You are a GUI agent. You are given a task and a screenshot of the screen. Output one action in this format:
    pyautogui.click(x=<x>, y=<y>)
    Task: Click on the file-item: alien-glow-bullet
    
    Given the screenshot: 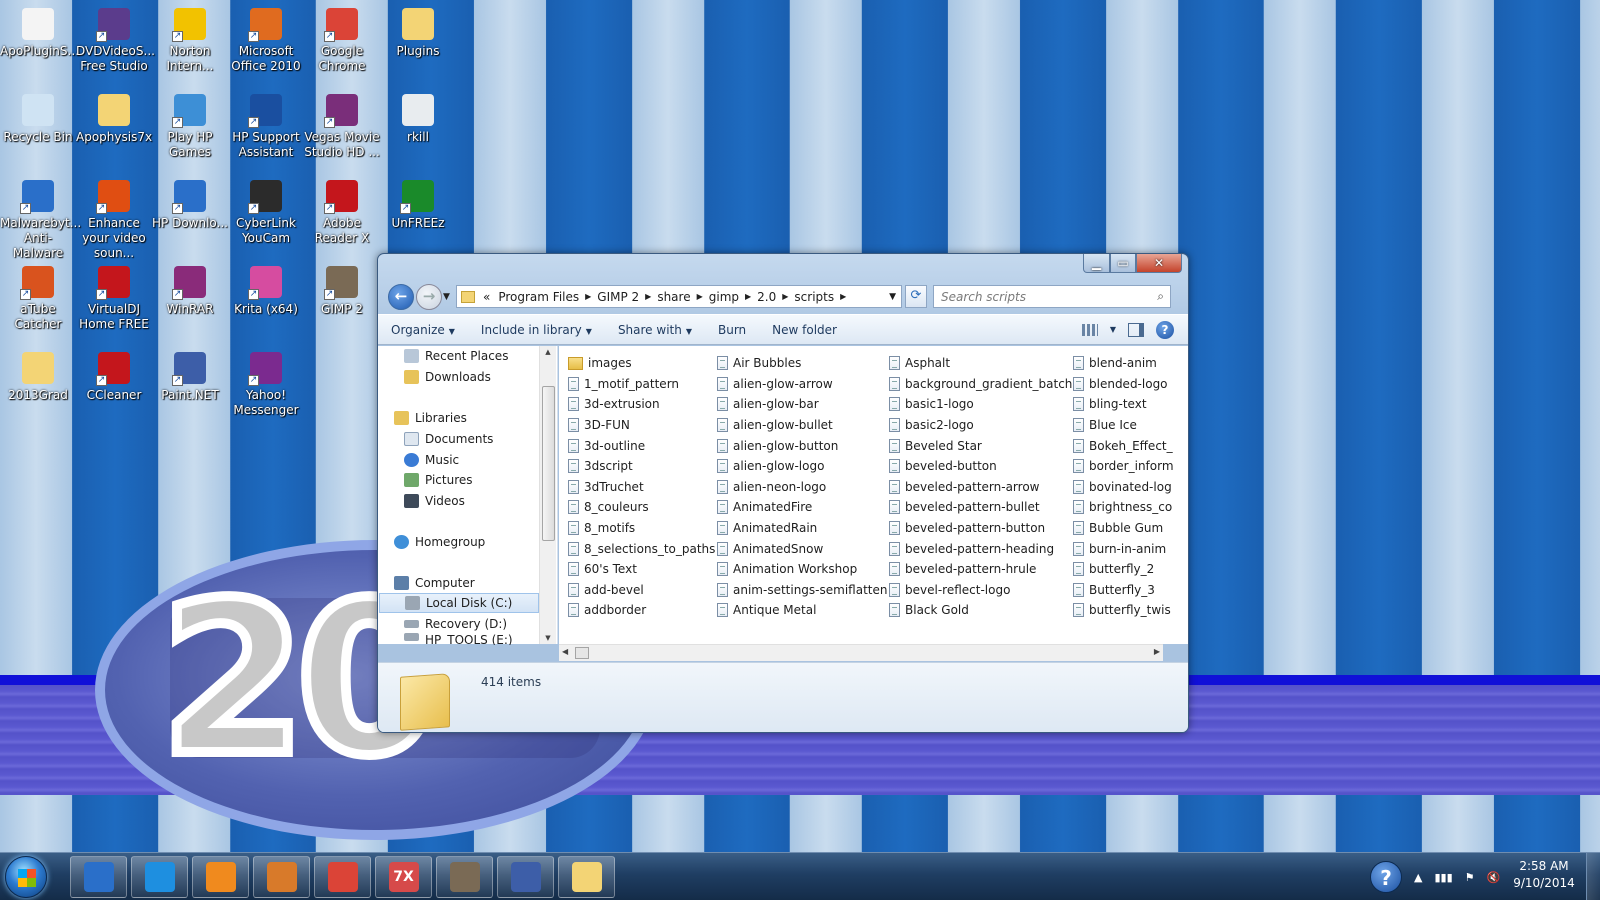 What is the action you would take?
    pyautogui.click(x=802, y=425)
    